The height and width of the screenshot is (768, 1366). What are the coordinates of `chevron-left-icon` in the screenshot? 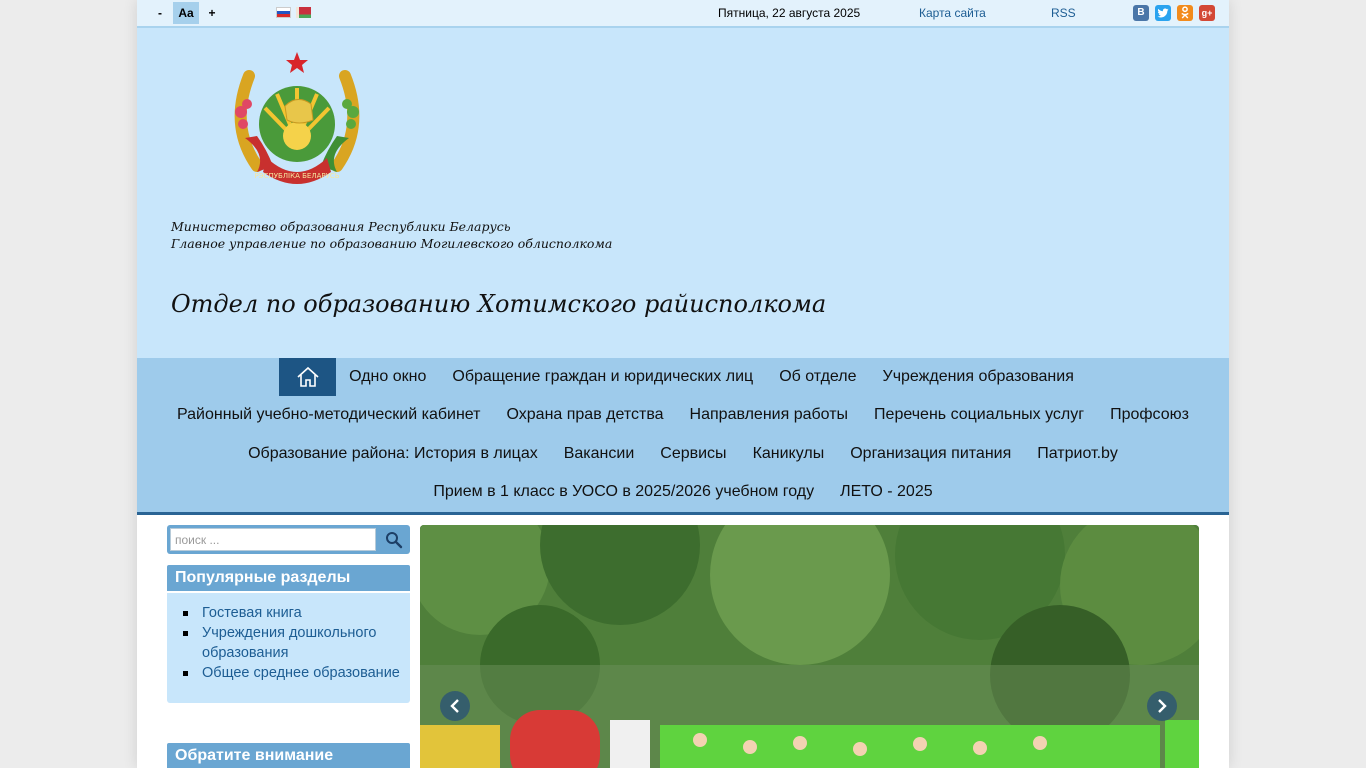 It's located at (454, 706).